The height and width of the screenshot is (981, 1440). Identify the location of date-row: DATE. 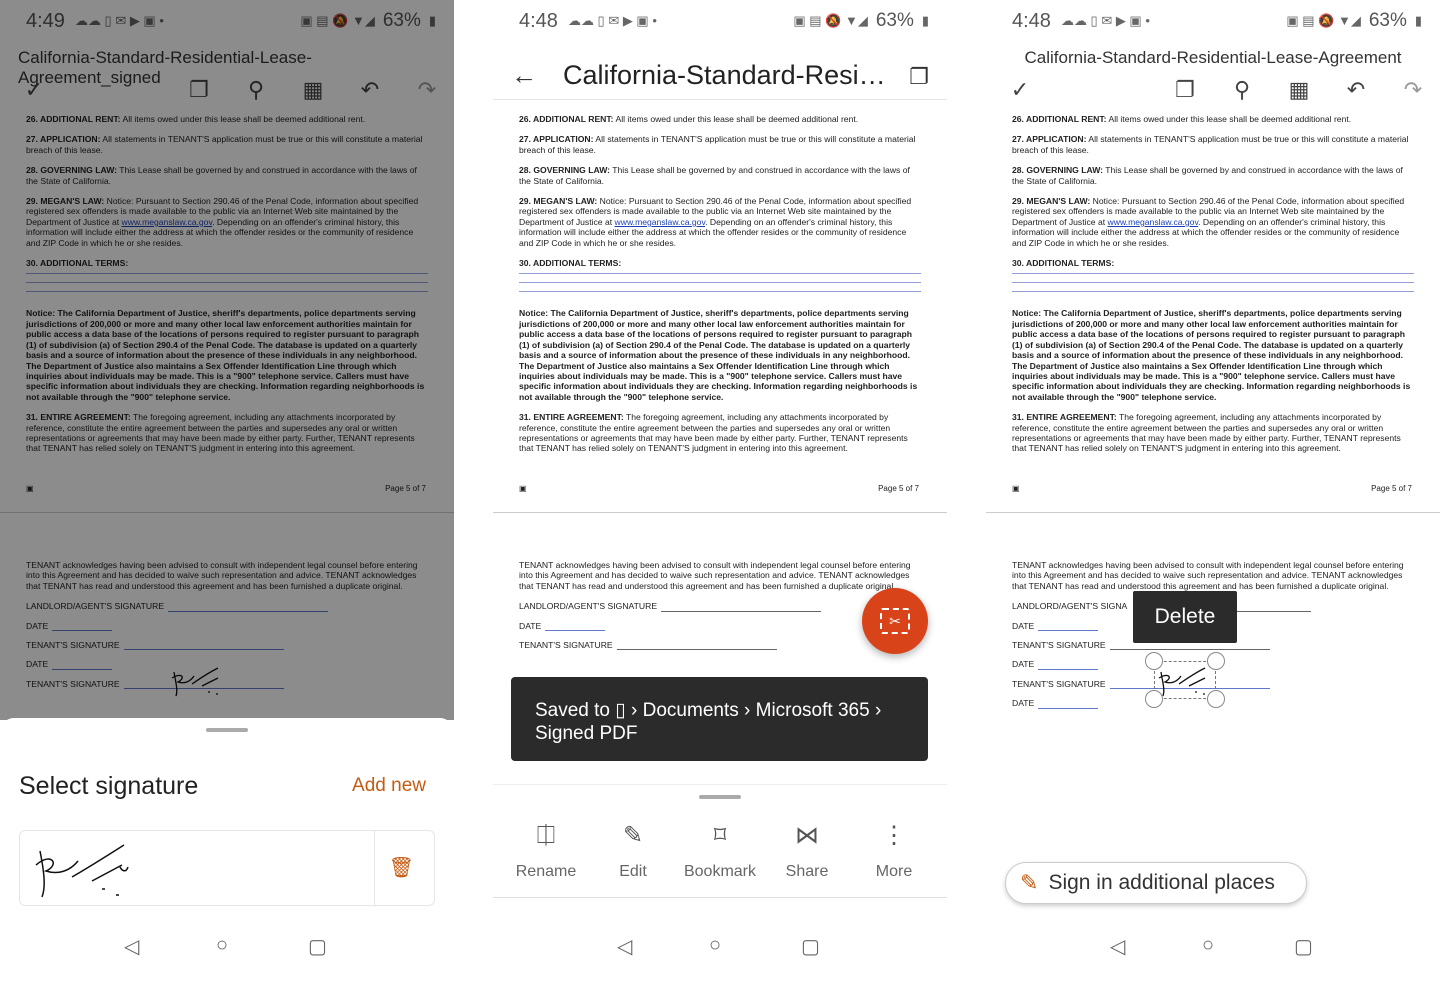
(720, 626).